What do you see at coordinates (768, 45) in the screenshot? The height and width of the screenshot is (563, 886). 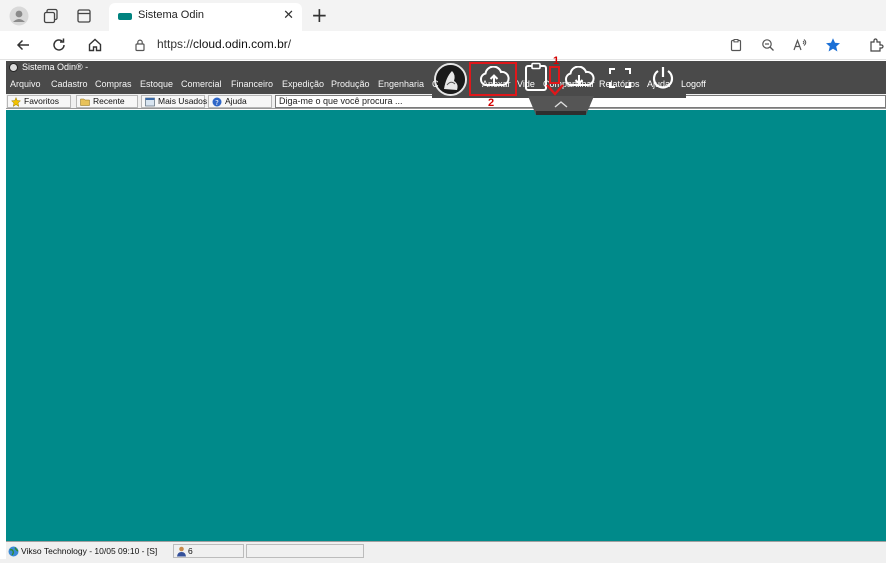 I see `zoom-out-icon` at bounding box center [768, 45].